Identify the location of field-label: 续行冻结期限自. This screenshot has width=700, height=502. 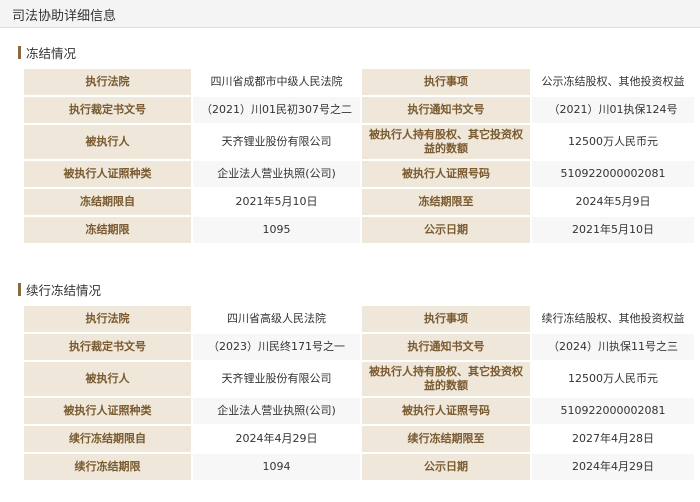
(107, 439).